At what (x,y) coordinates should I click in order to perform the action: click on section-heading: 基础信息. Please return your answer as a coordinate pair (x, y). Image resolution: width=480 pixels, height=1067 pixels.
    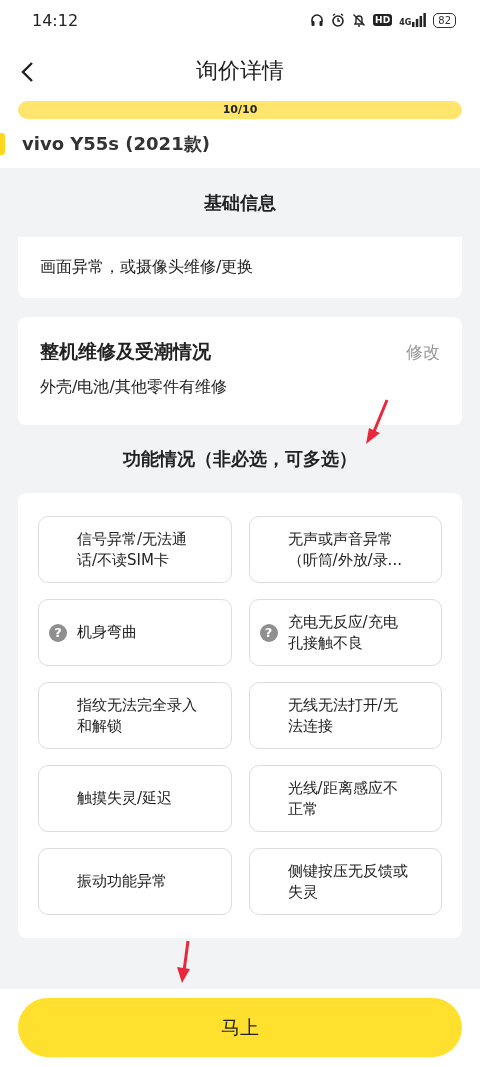
    Looking at the image, I should click on (240, 202).